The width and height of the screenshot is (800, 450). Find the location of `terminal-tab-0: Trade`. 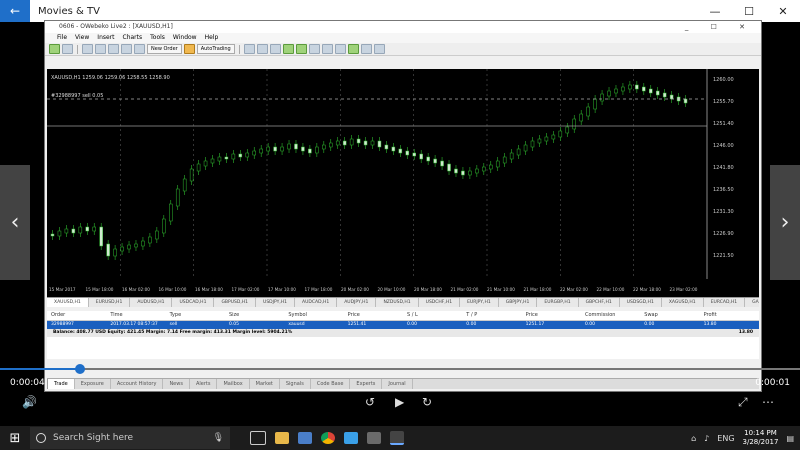

terminal-tab-0: Trade is located at coordinates (61, 384).